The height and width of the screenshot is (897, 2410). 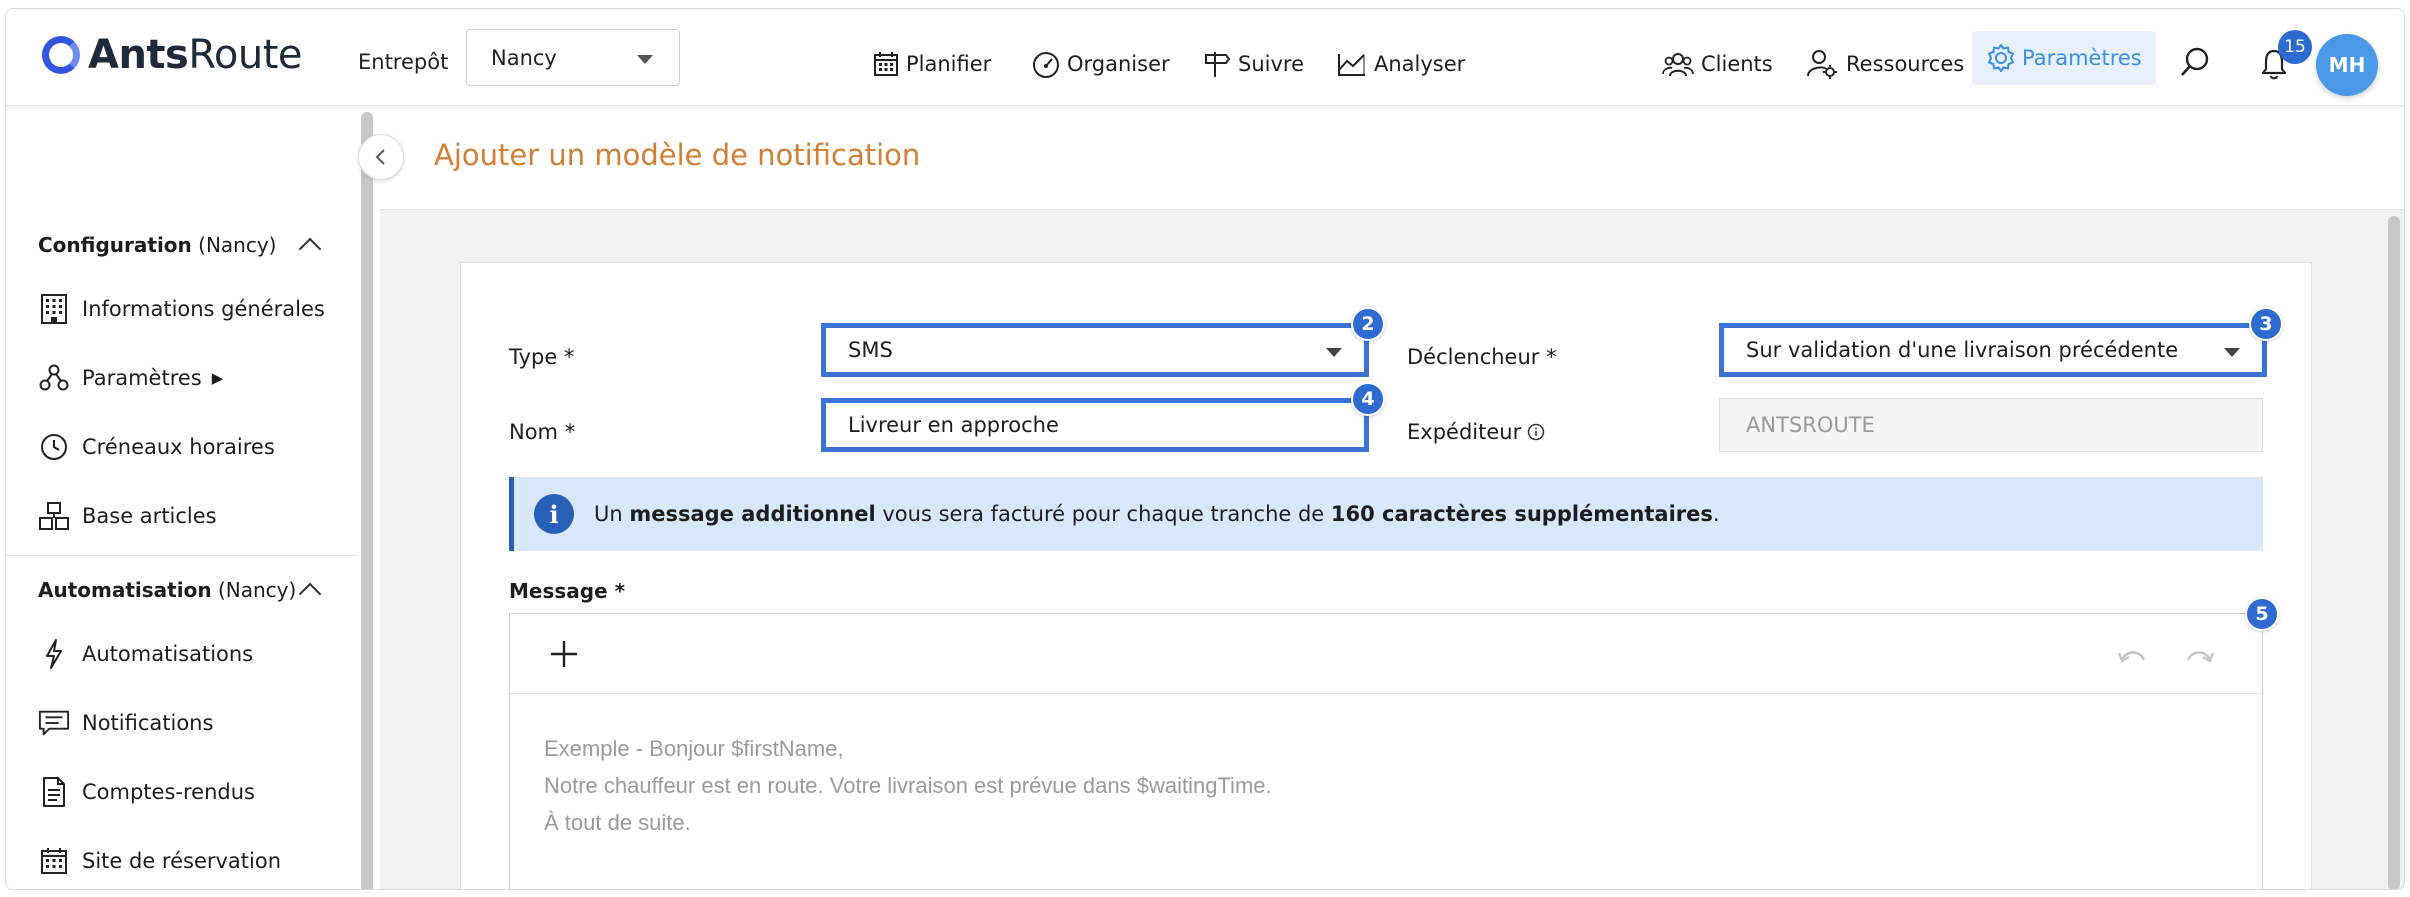 What do you see at coordinates (182, 861) in the screenshot?
I see `sidebar-item-label: Site de réservation` at bounding box center [182, 861].